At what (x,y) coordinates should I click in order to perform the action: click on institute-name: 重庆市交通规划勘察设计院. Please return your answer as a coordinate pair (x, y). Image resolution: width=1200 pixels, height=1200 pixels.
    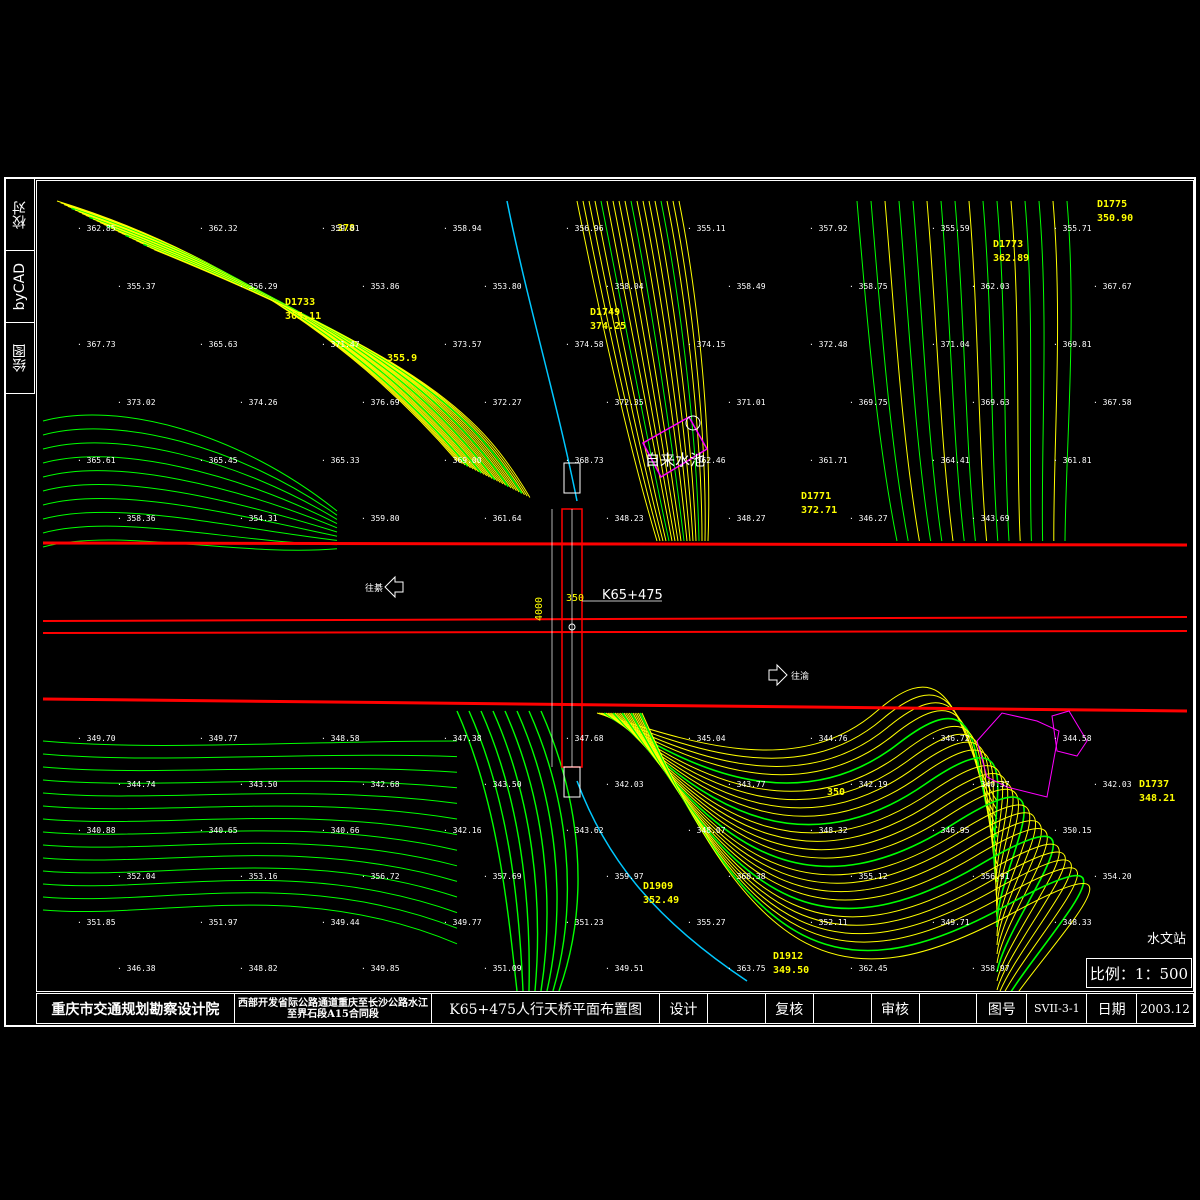
    Looking at the image, I should click on (136, 1008).